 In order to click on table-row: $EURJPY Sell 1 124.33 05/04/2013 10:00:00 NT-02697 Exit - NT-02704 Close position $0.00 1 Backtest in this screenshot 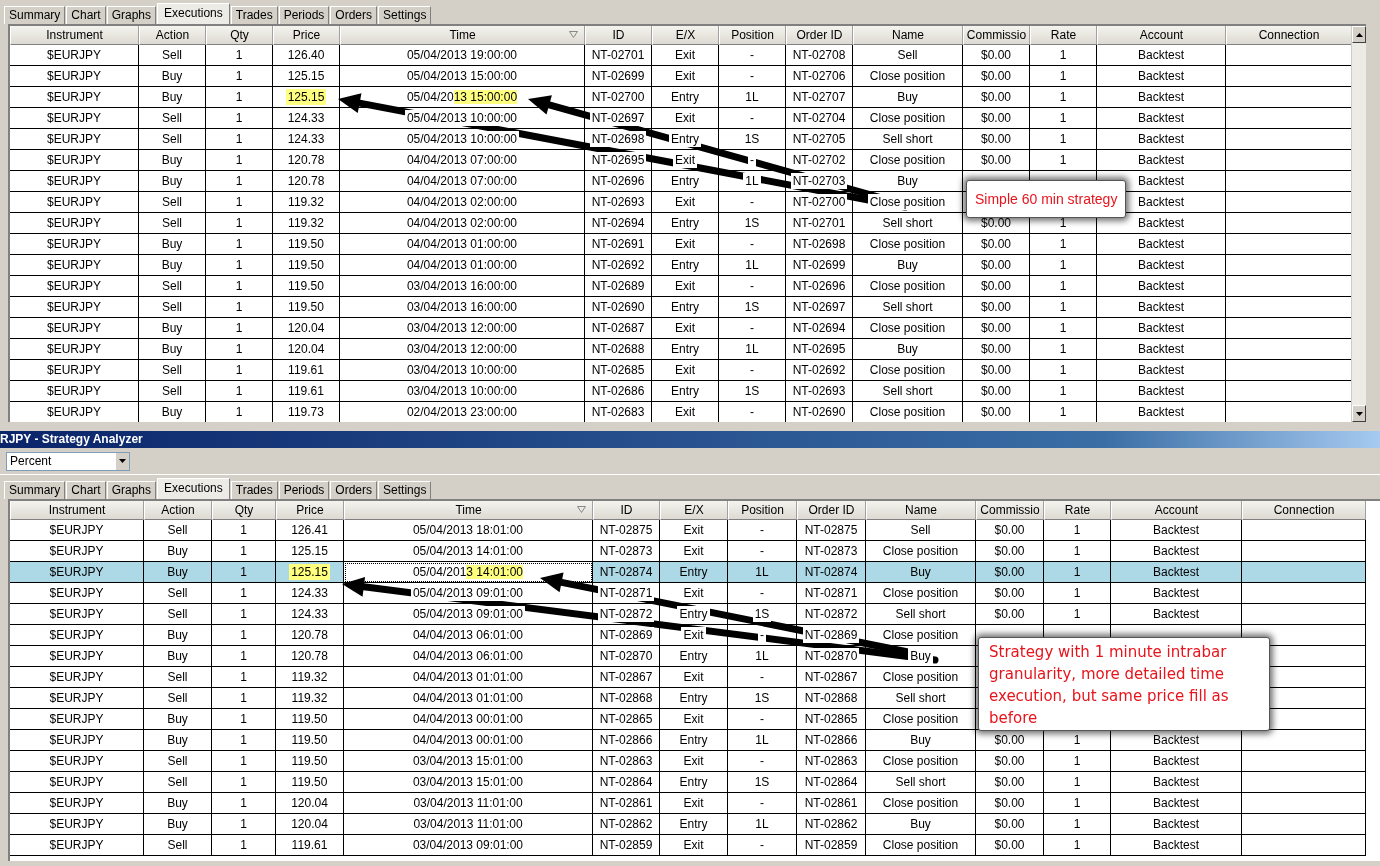, I will do `click(680, 118)`.